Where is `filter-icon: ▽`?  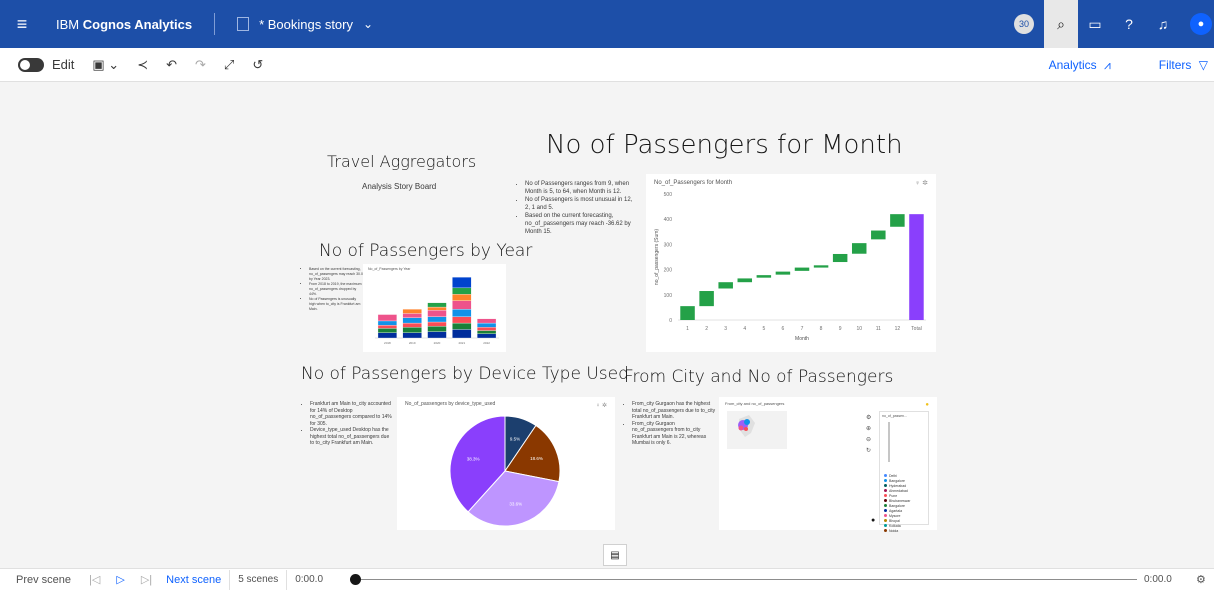 filter-icon: ▽ is located at coordinates (1203, 65).